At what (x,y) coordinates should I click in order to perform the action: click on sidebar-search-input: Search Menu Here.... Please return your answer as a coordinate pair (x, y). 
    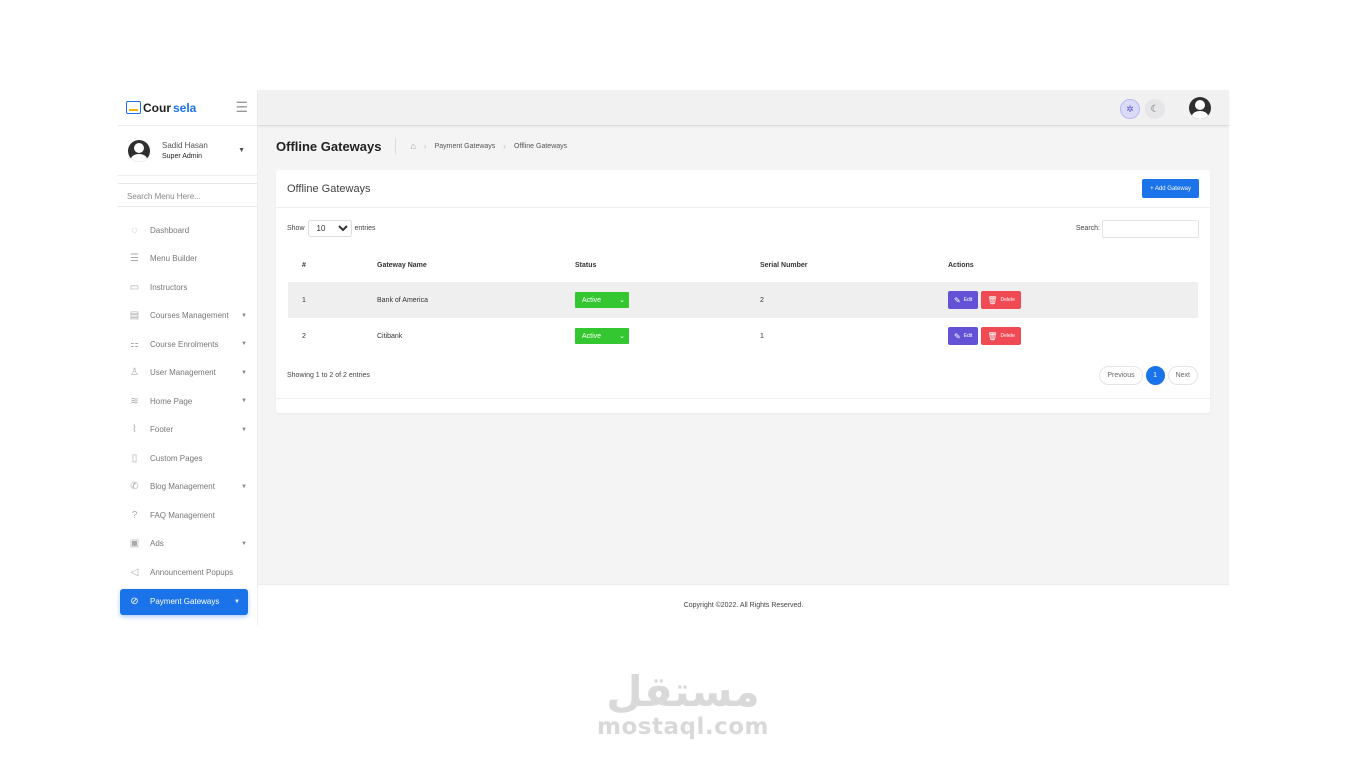
    Looking at the image, I should click on (187, 195).